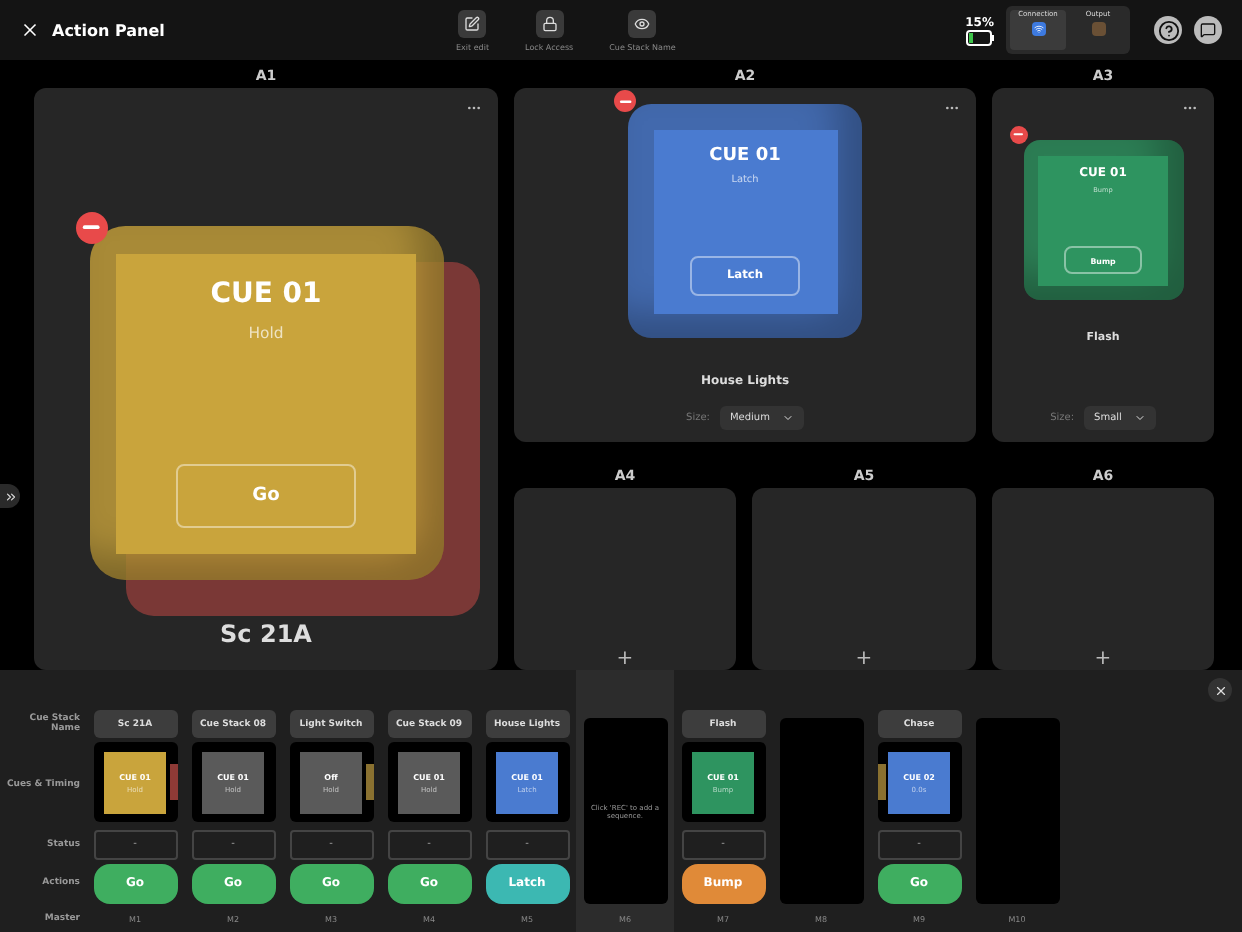 This screenshot has width=1242, height=932. Describe the element at coordinates (1038, 29) in the screenshot. I see `status-icon` at that location.